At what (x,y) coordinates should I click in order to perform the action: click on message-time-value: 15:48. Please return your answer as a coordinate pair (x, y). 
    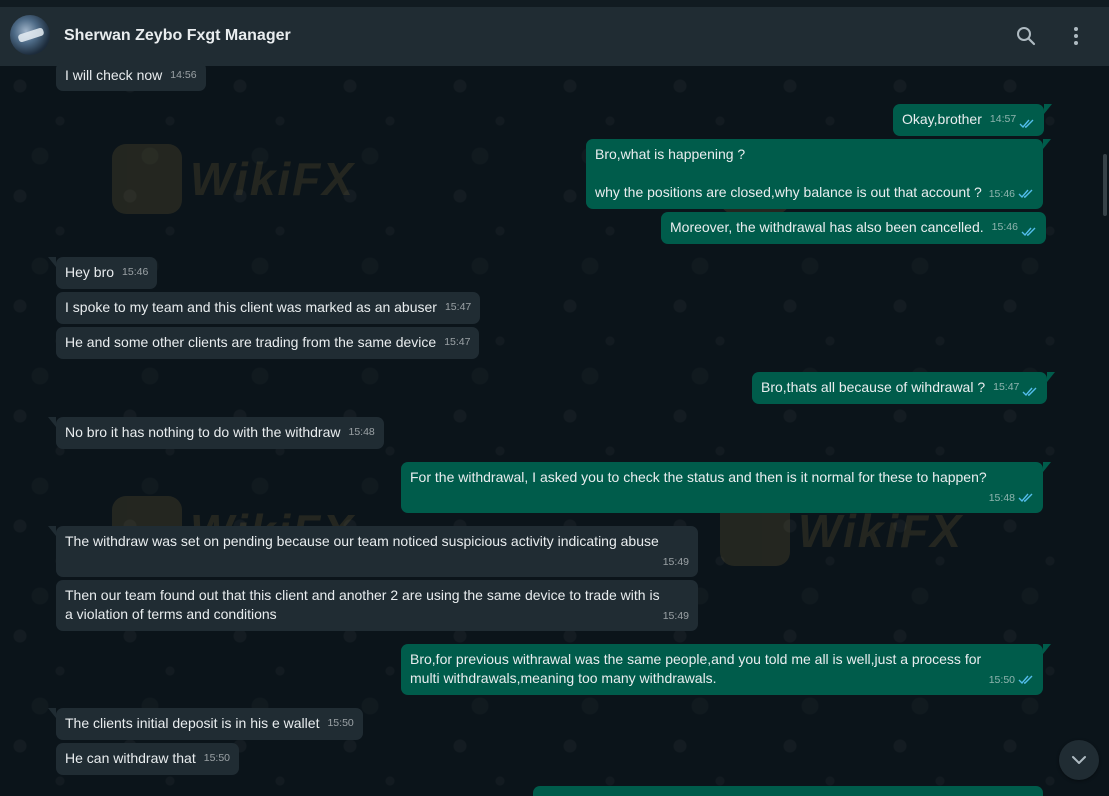
    Looking at the image, I should click on (1001, 498).